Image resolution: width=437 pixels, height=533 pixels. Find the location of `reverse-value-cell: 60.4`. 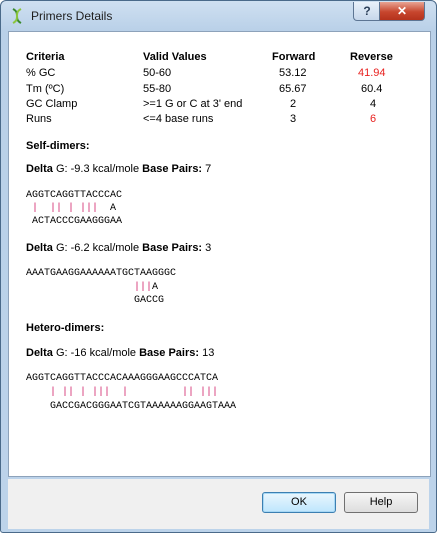

reverse-value-cell: 60.4 is located at coordinates (372, 89).